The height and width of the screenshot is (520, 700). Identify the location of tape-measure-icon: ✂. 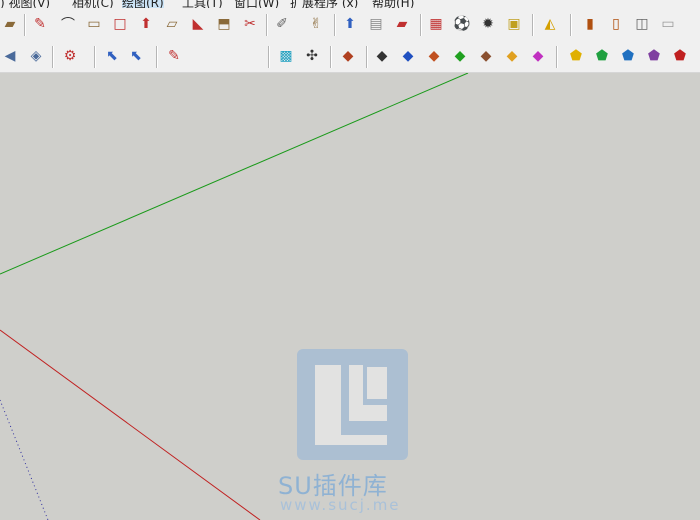
(250, 24).